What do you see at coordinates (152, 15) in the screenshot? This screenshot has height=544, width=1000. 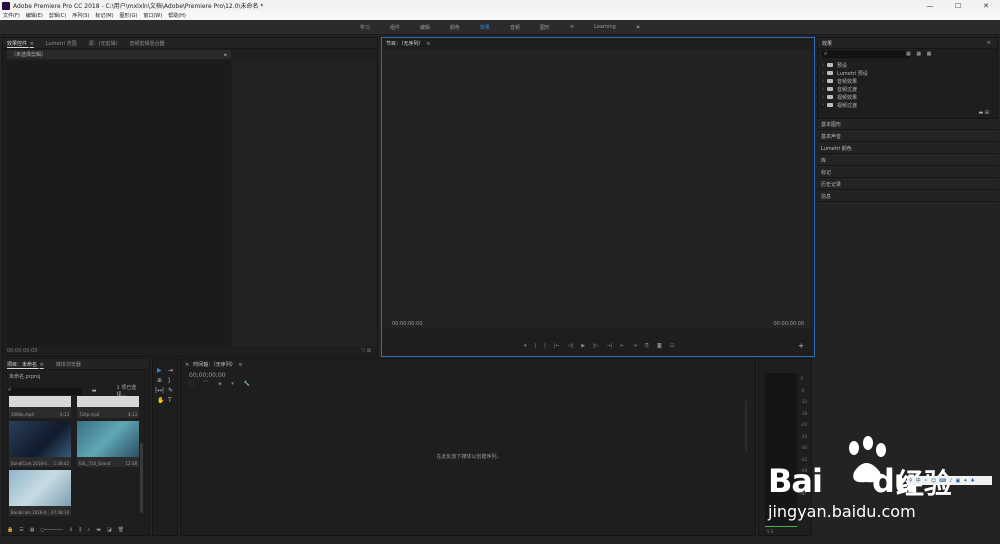 I see `menu-window: 窗口(W)` at bounding box center [152, 15].